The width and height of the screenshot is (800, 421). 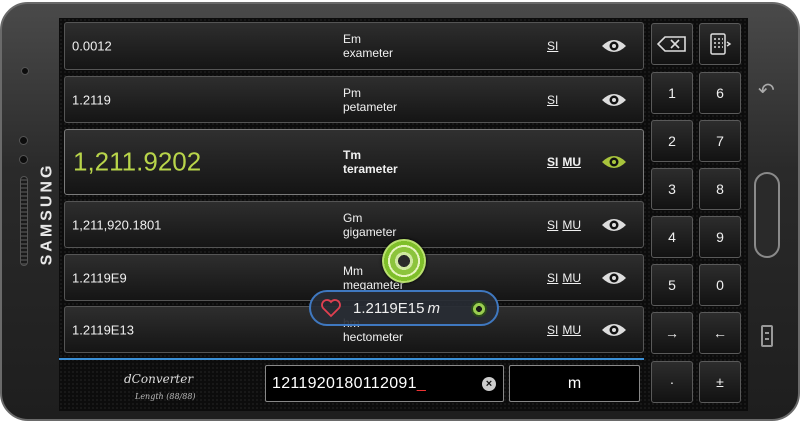 I want to click on unit-name: hectometer, so click(x=373, y=336).